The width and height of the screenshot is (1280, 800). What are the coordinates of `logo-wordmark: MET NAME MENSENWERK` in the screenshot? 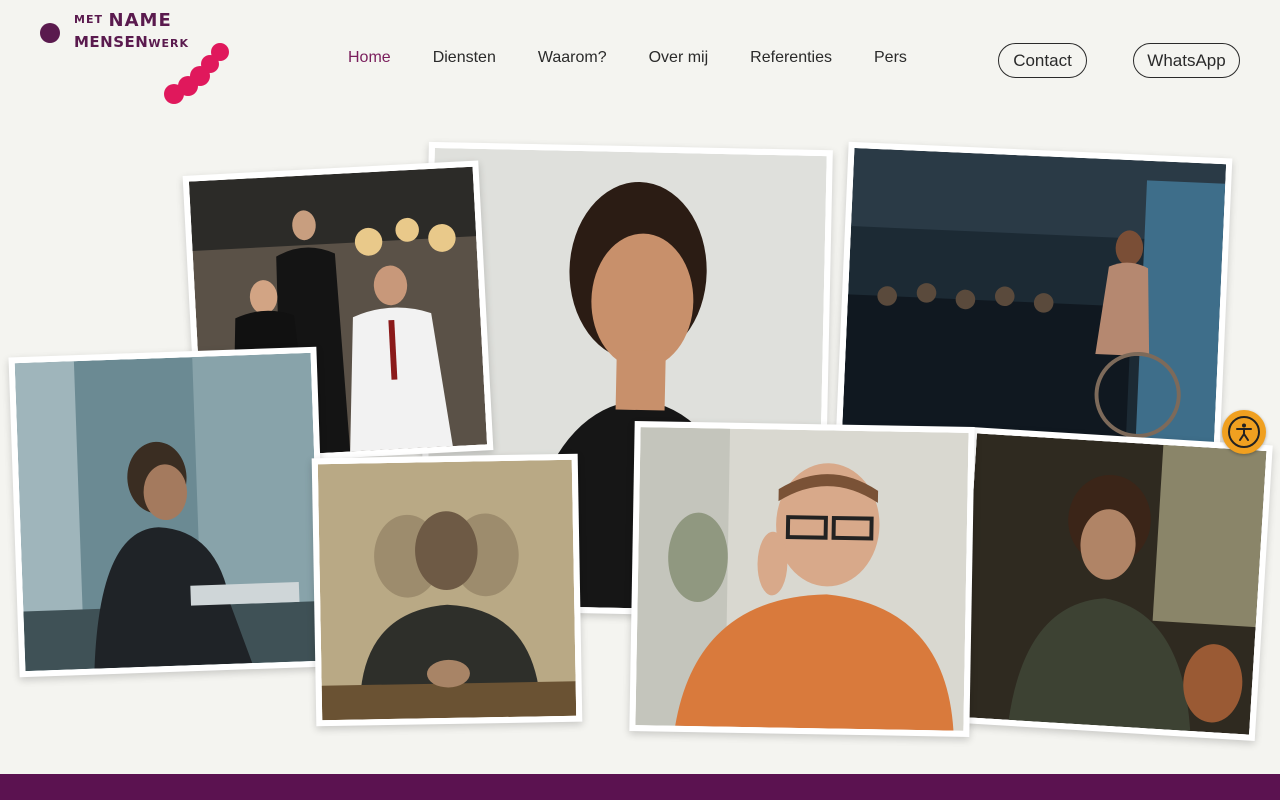 It's located at (131, 31).